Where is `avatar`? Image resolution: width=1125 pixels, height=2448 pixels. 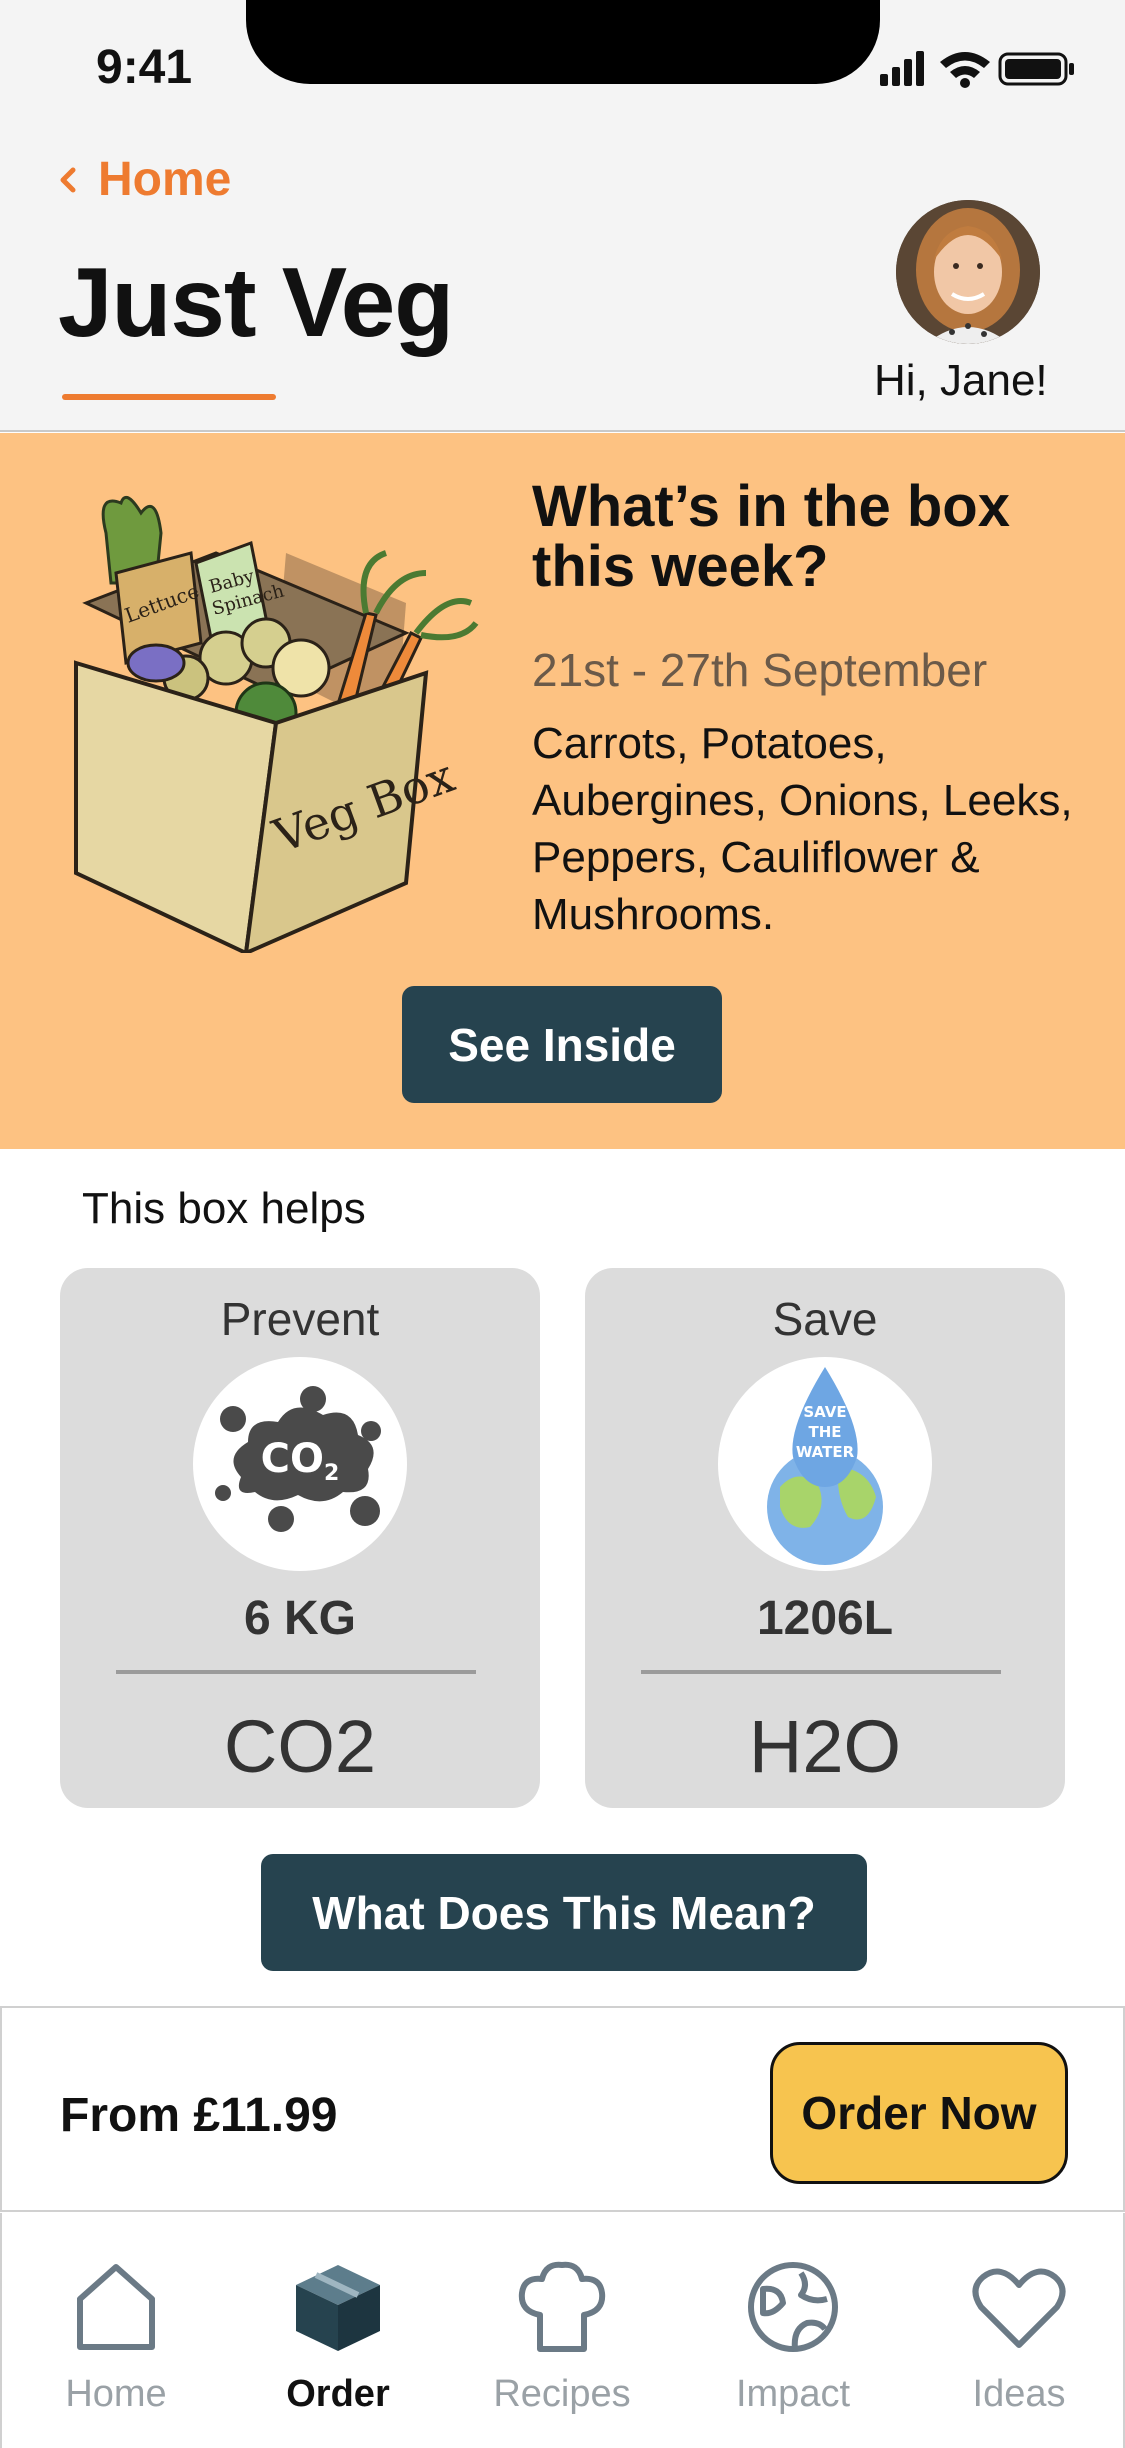
avatar is located at coordinates (968, 272).